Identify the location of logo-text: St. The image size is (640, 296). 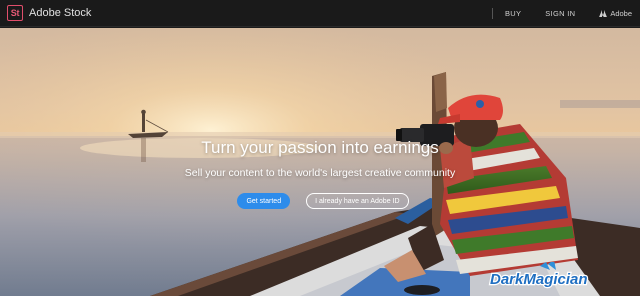
(15, 13).